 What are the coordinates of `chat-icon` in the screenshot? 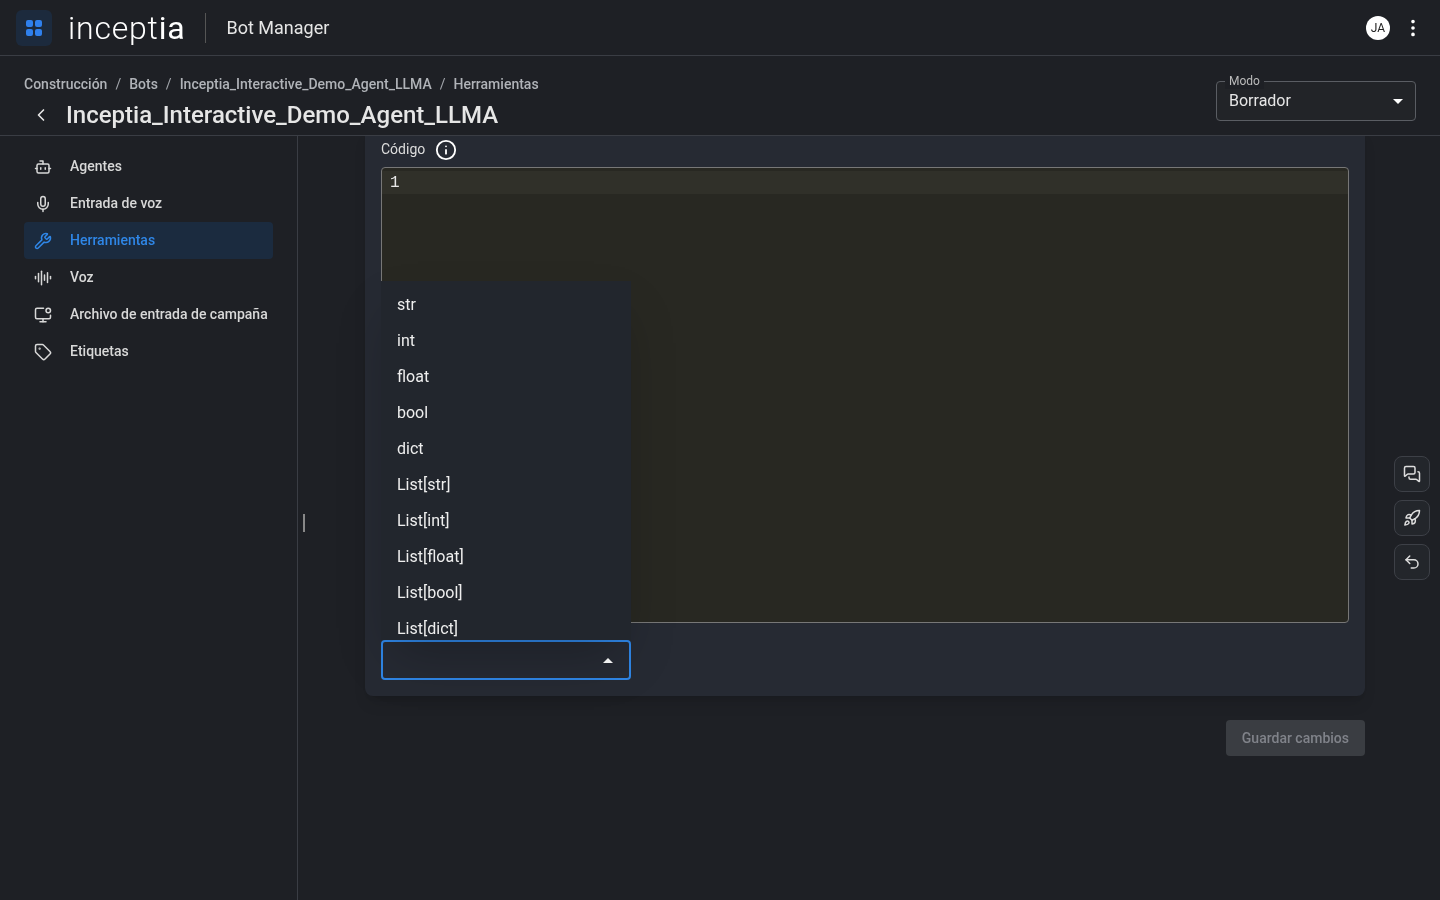 It's located at (1412, 474).